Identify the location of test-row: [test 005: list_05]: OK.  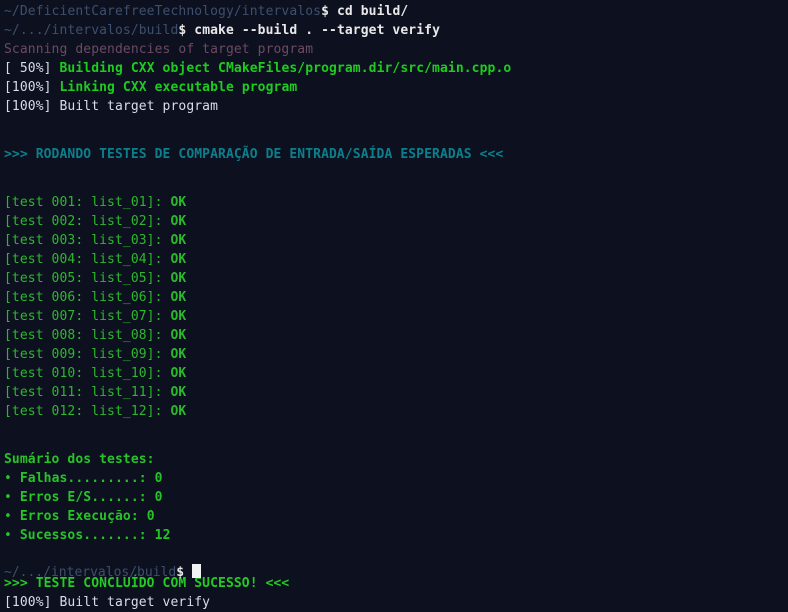
(396, 278).